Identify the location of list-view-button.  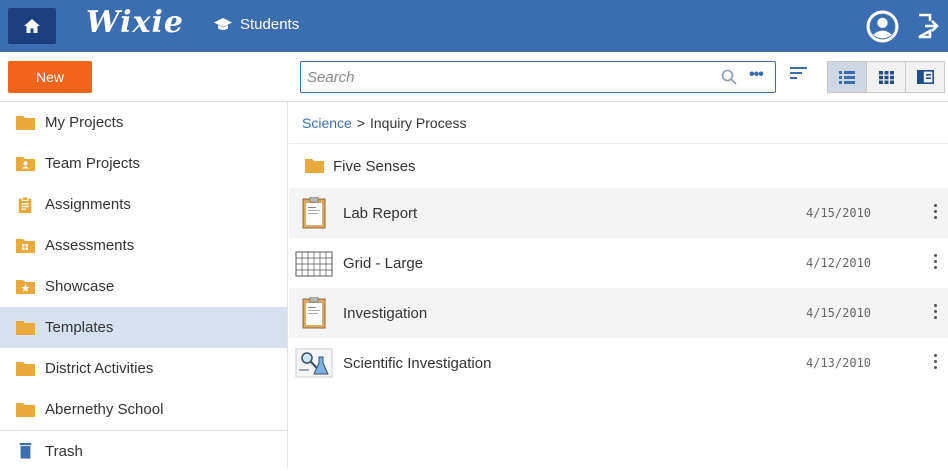
(847, 77).